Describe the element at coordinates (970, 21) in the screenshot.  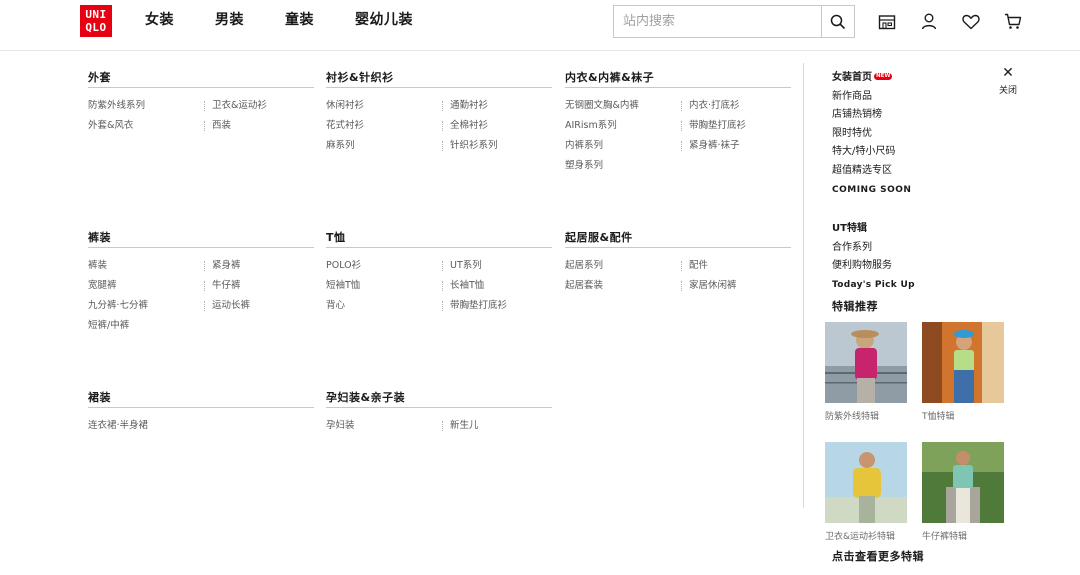
I see `heart-icon` at that location.